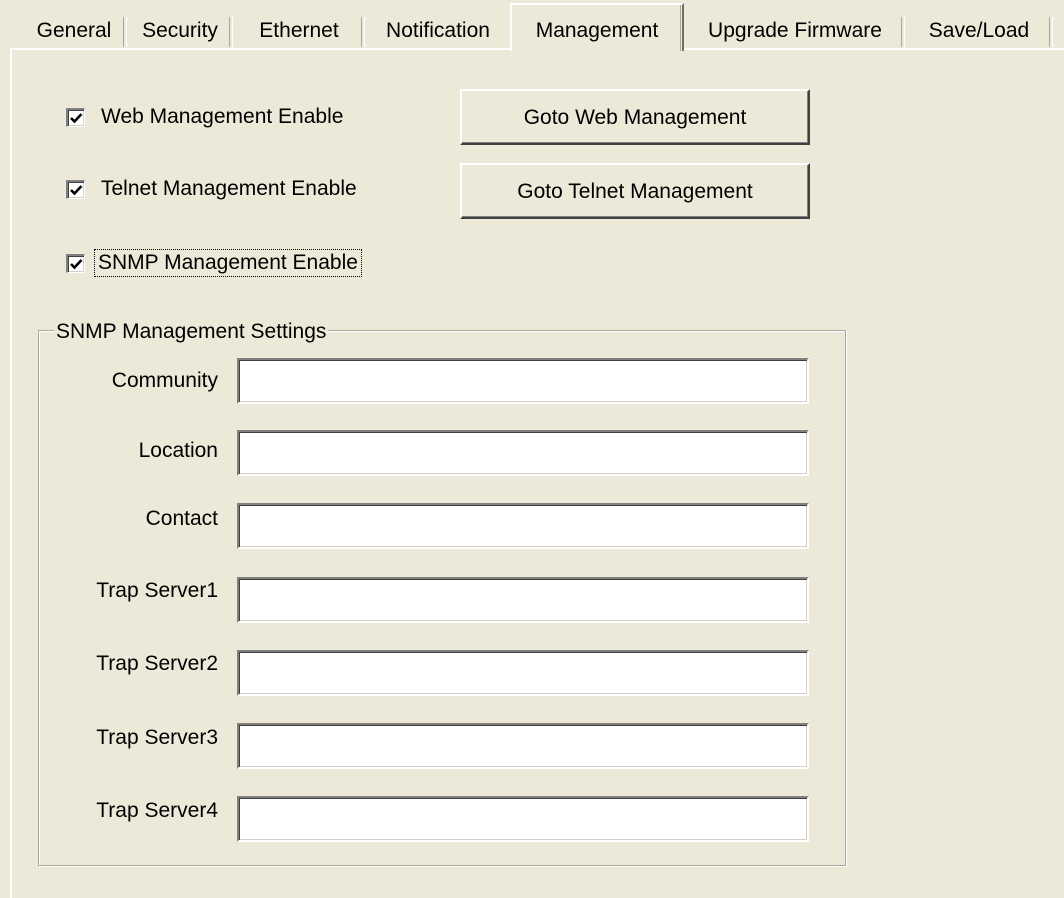 This screenshot has width=1064, height=898. I want to click on tab-upgrade-firmware: Upgrade Firmware, so click(795, 31).